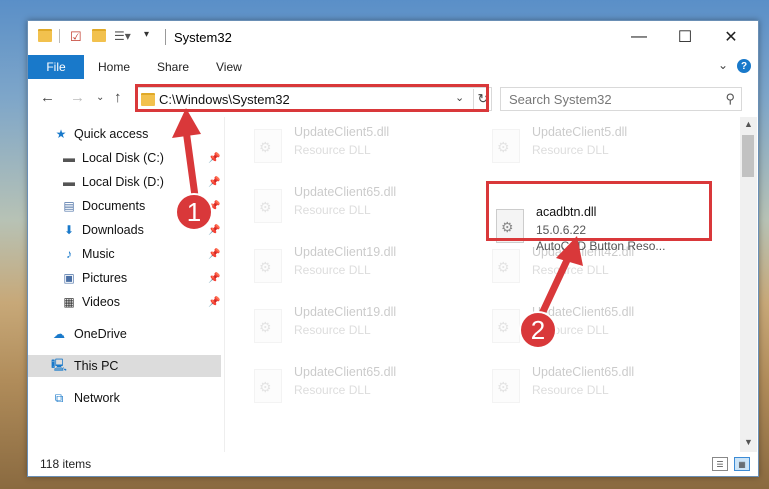 This screenshot has width=769, height=489. Describe the element at coordinates (538, 330) in the screenshot. I see `step-2-badge: 2` at that location.